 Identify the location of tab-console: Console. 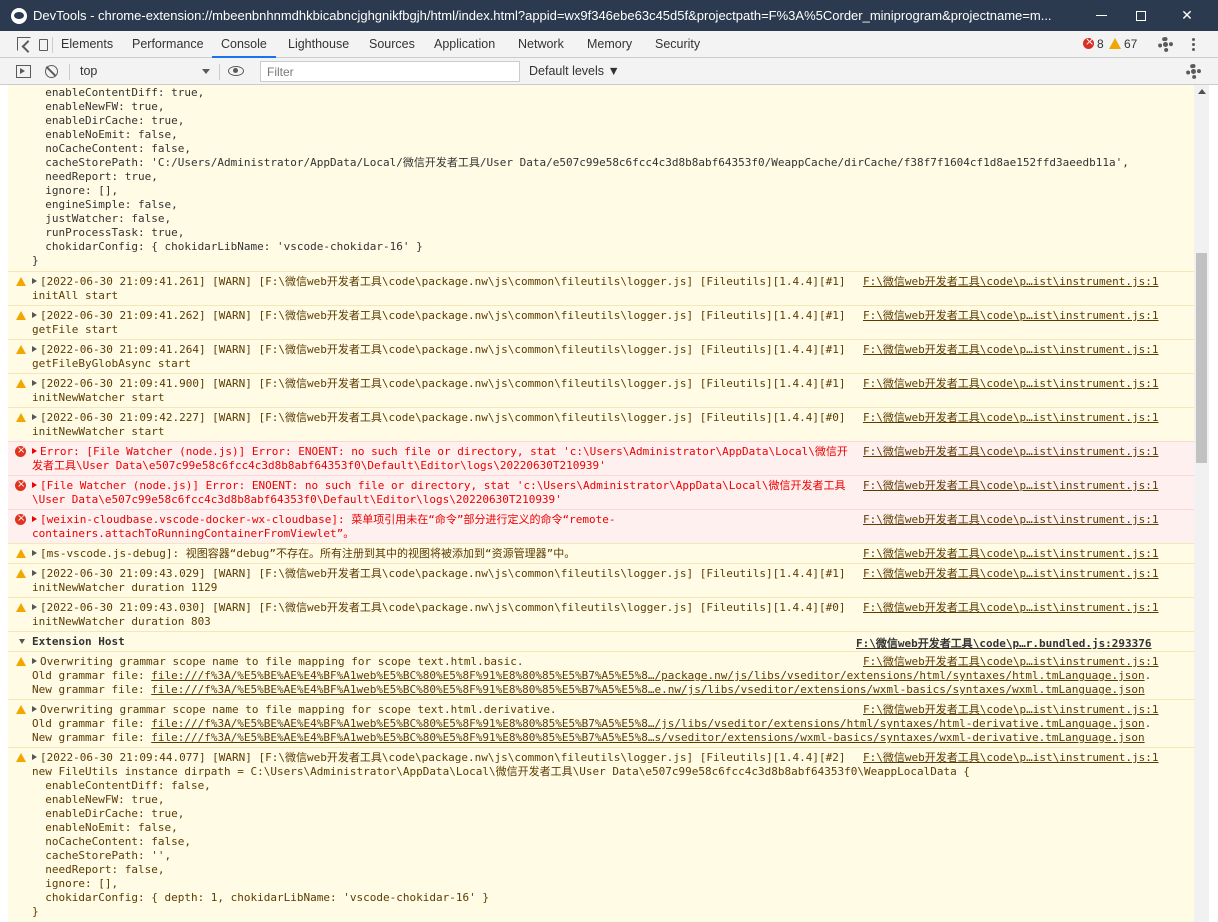
(244, 44).